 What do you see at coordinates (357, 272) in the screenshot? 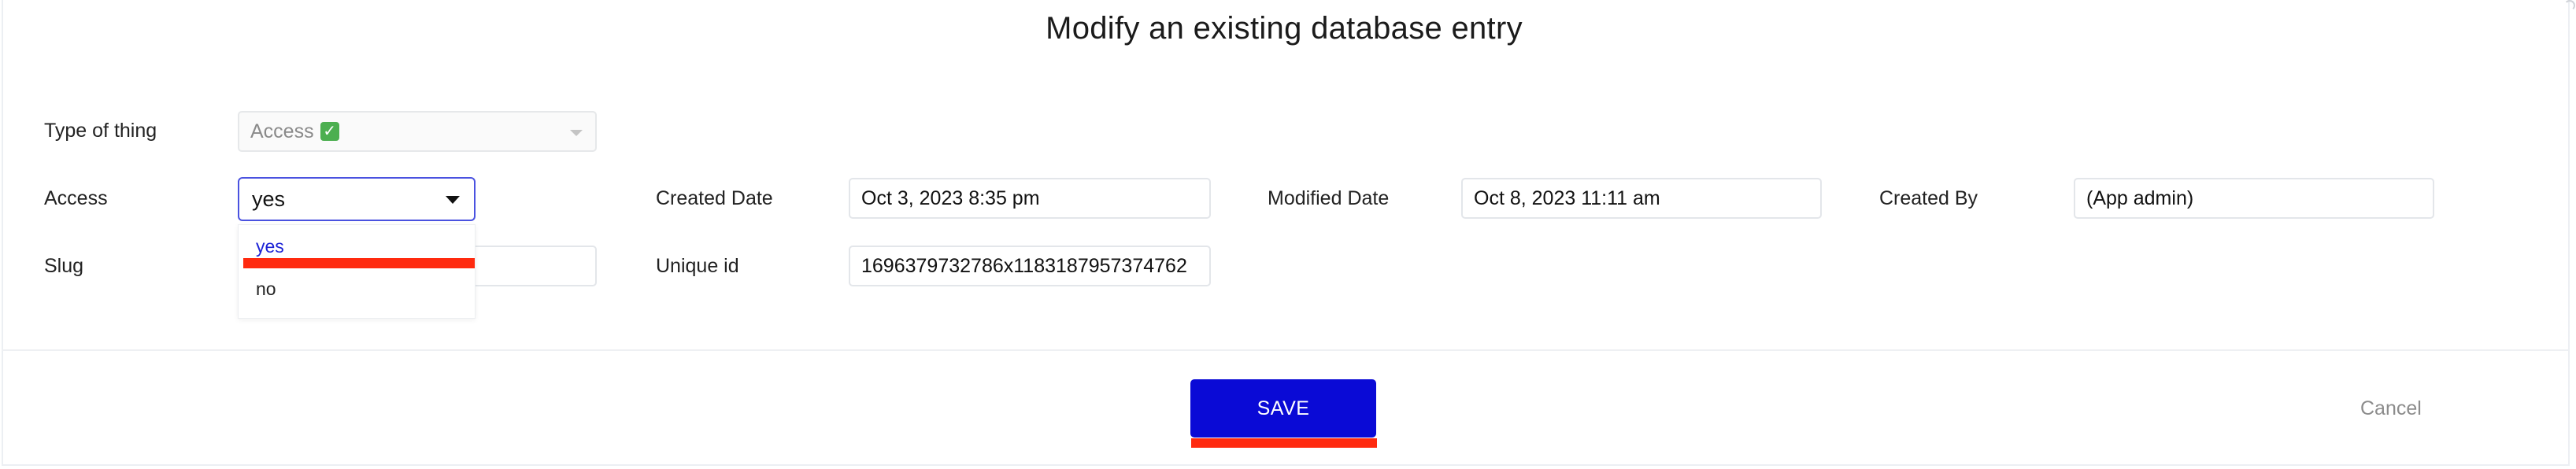
I see `access-dropdown-menu: yes no` at bounding box center [357, 272].